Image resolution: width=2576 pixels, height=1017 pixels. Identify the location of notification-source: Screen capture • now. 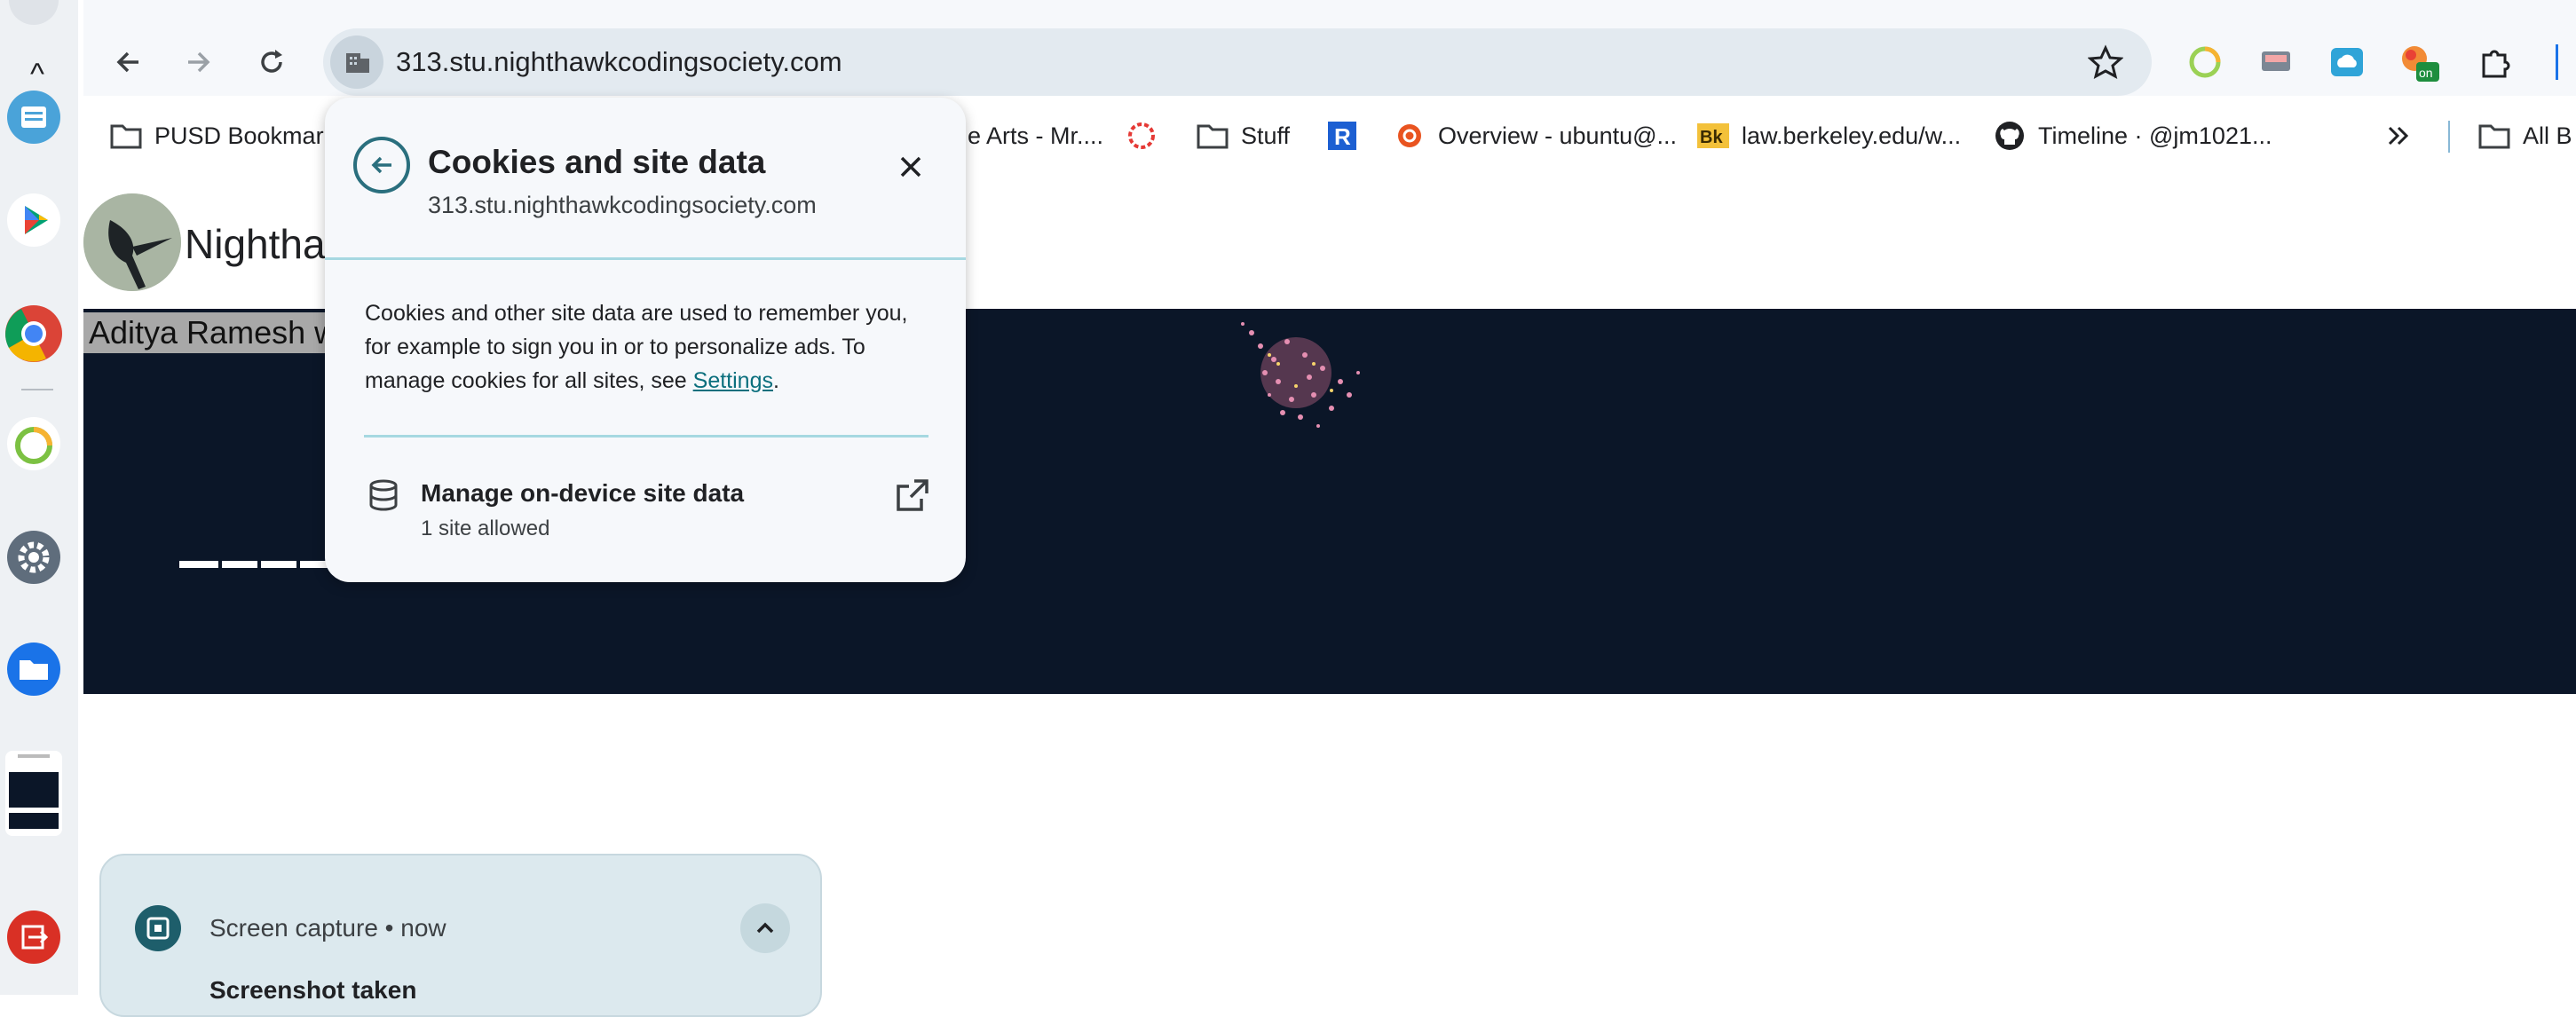
(327, 928).